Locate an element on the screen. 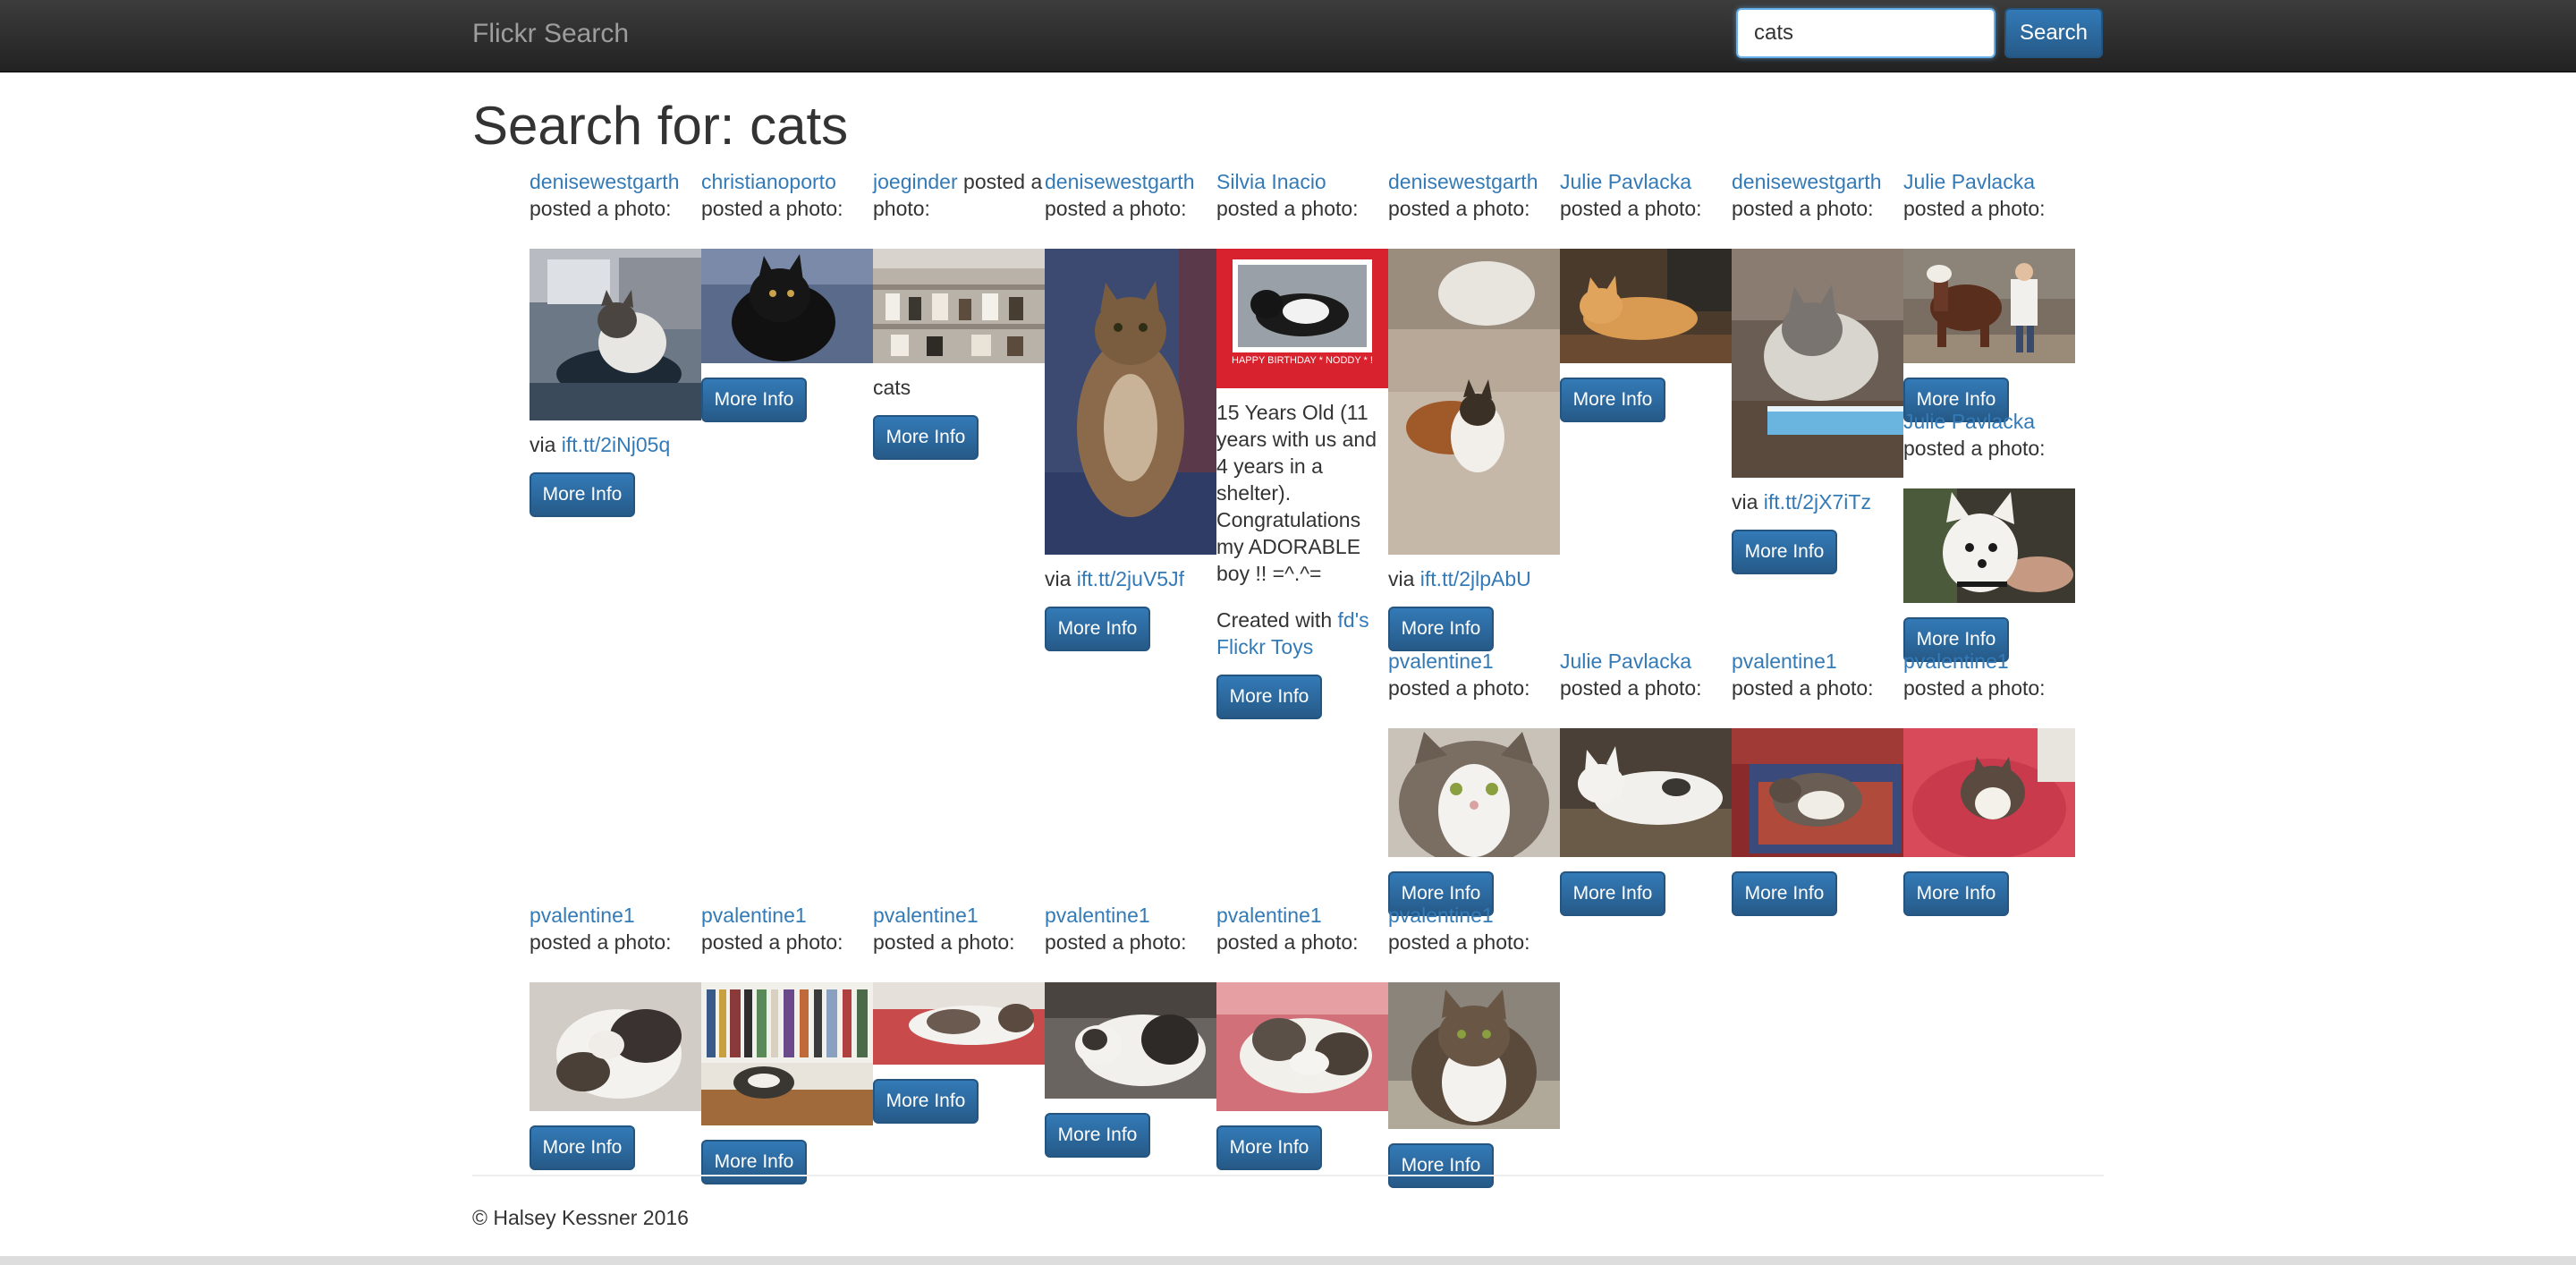 Image resolution: width=2576 pixels, height=1265 pixels. via-line: via ift.tt/2jX7iTz is located at coordinates (1801, 502).